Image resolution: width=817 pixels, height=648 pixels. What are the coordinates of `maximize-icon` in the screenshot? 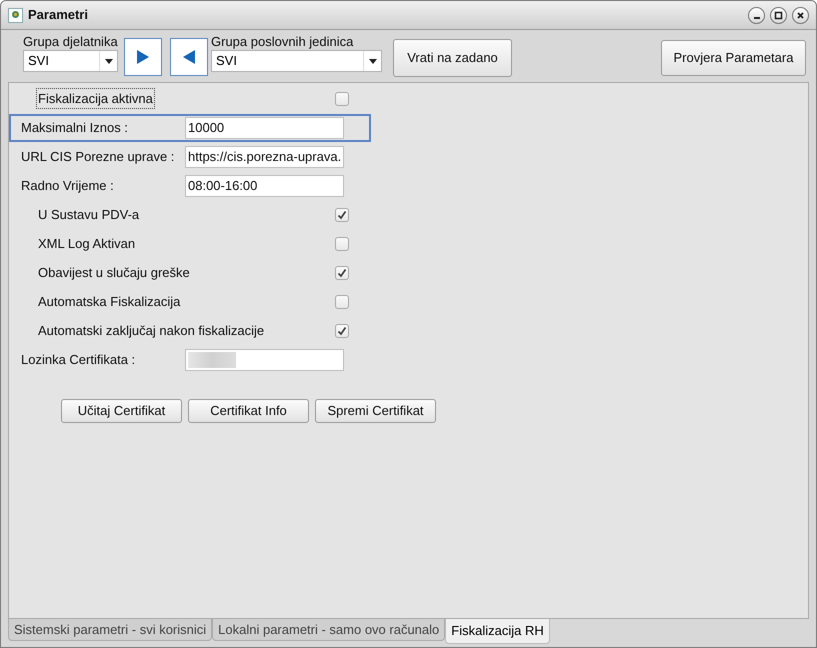 It's located at (778, 15).